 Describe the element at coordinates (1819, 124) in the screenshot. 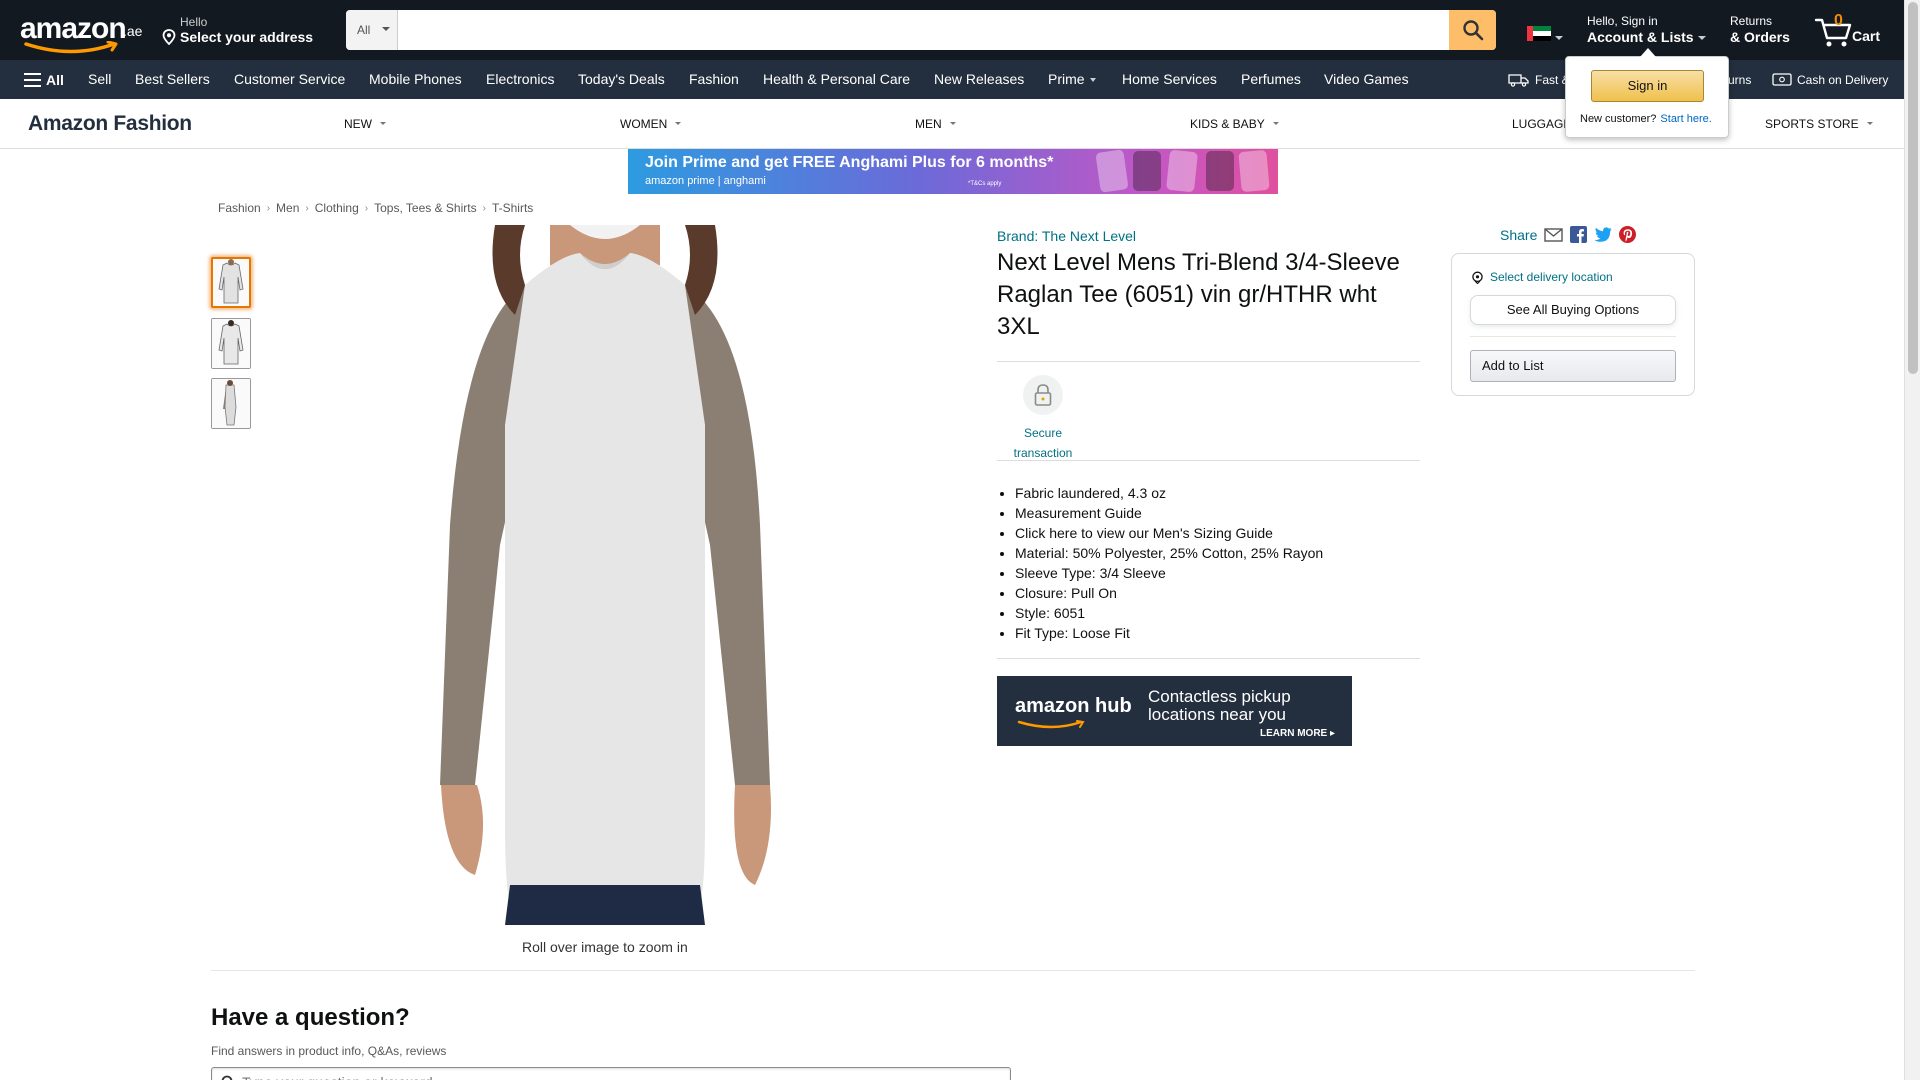

I see `store-item-sports-store: SPORTS STORE` at that location.